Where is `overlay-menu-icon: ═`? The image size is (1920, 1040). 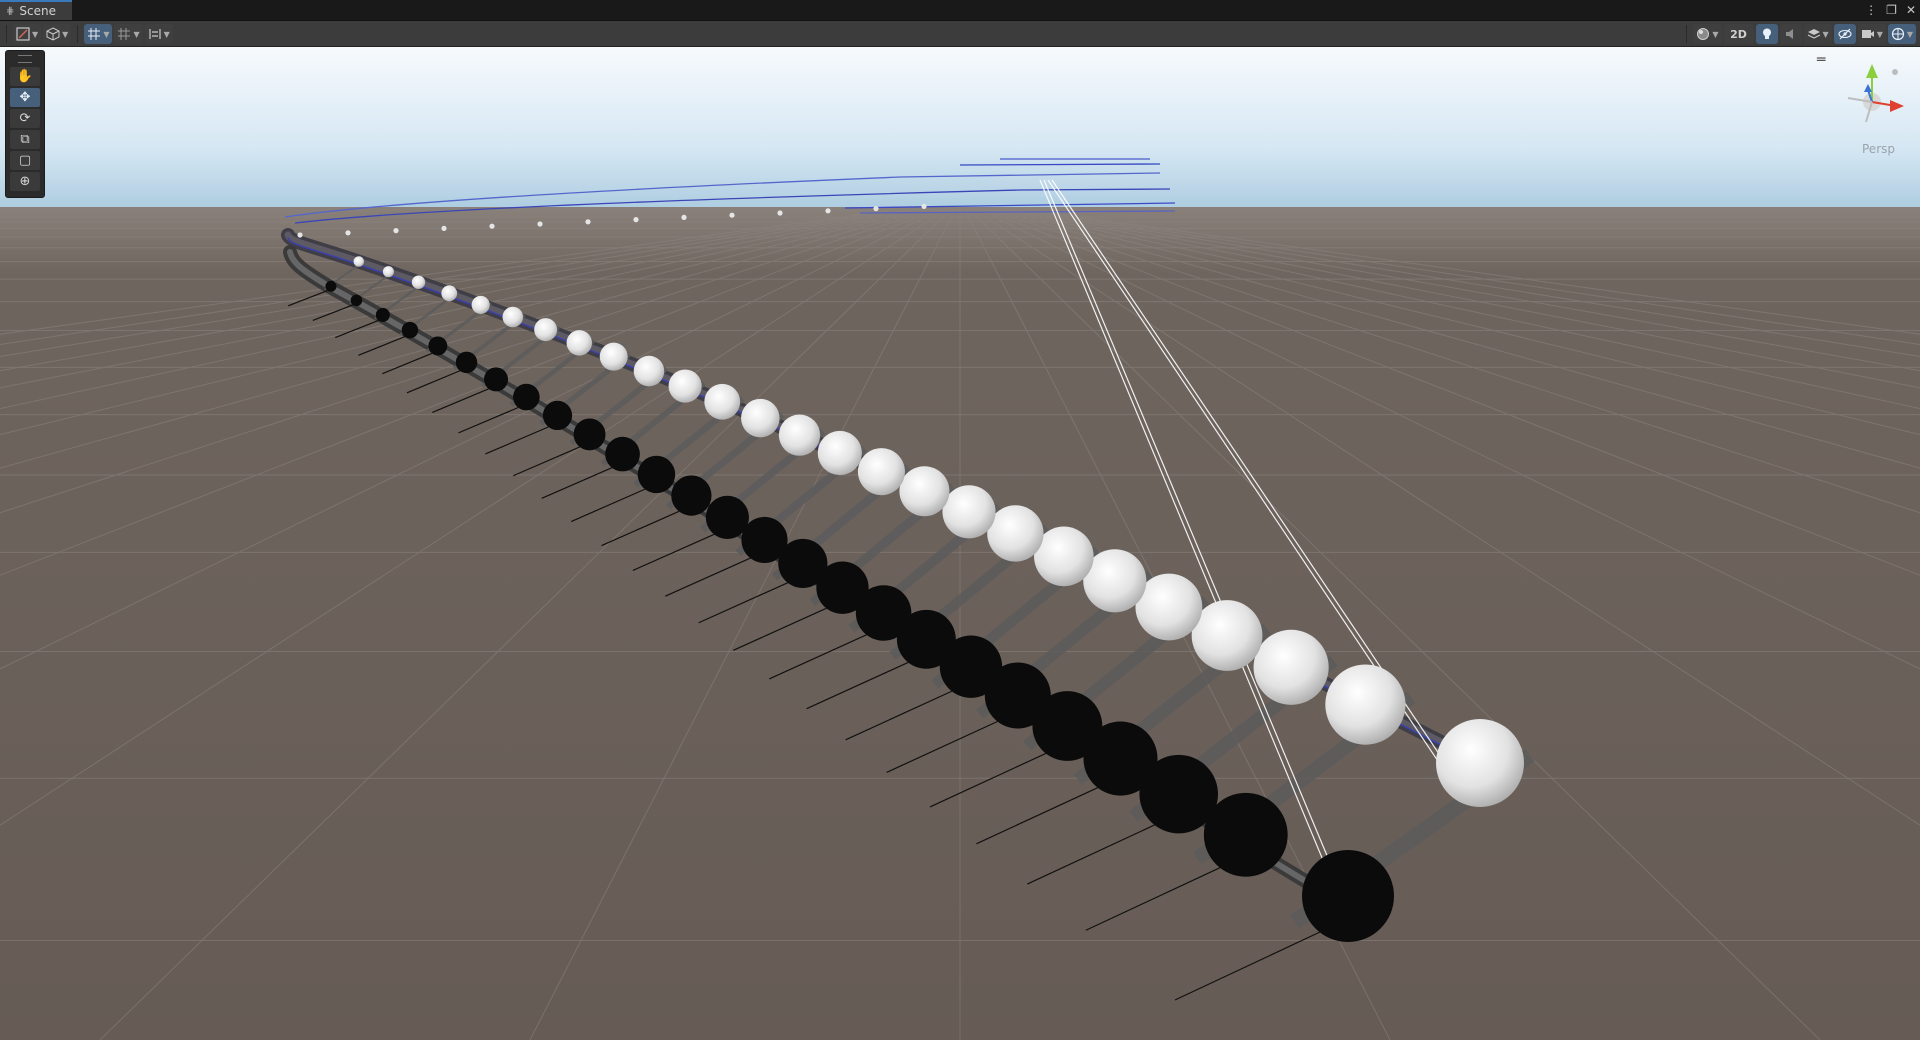 overlay-menu-icon: ═ is located at coordinates (1825, 60).